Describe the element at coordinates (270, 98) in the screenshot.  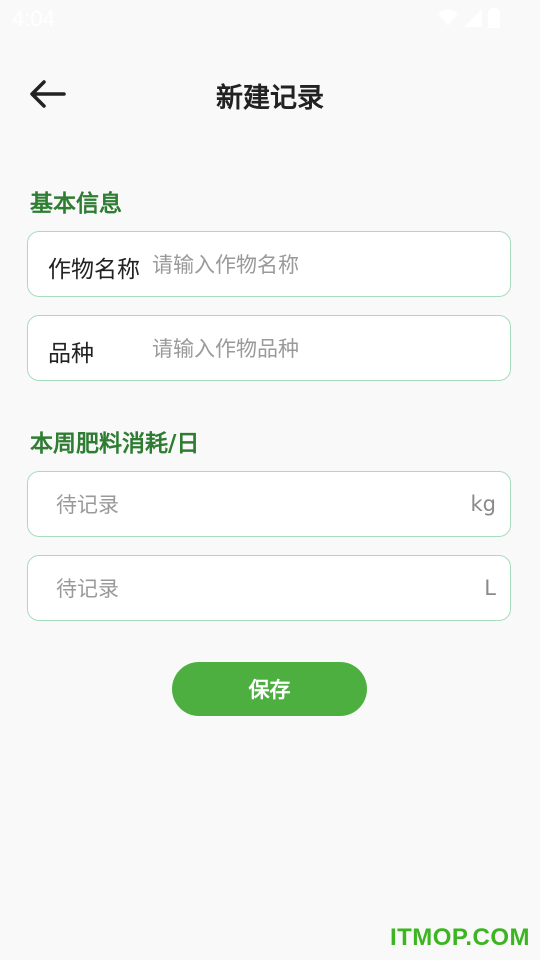
I see `page-title: 新建记录` at that location.